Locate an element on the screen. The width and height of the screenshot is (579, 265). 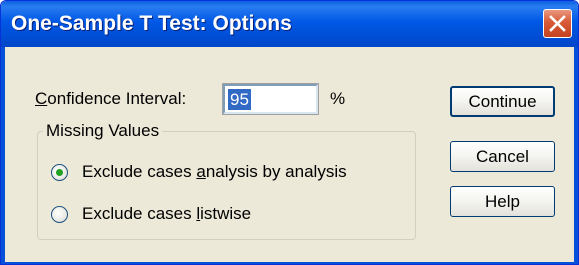
confidence-interval-value: 95 is located at coordinates (239, 99).